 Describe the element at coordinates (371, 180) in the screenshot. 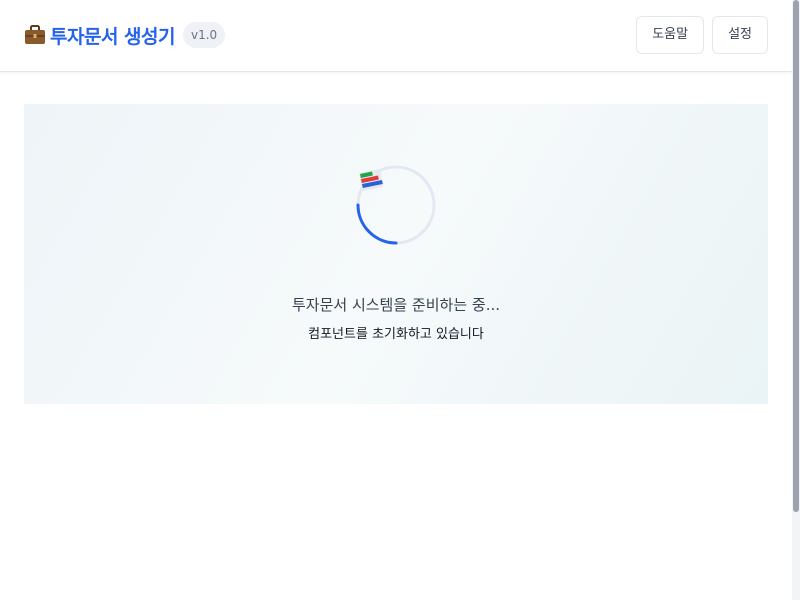

I see `bar-chart-icon` at that location.